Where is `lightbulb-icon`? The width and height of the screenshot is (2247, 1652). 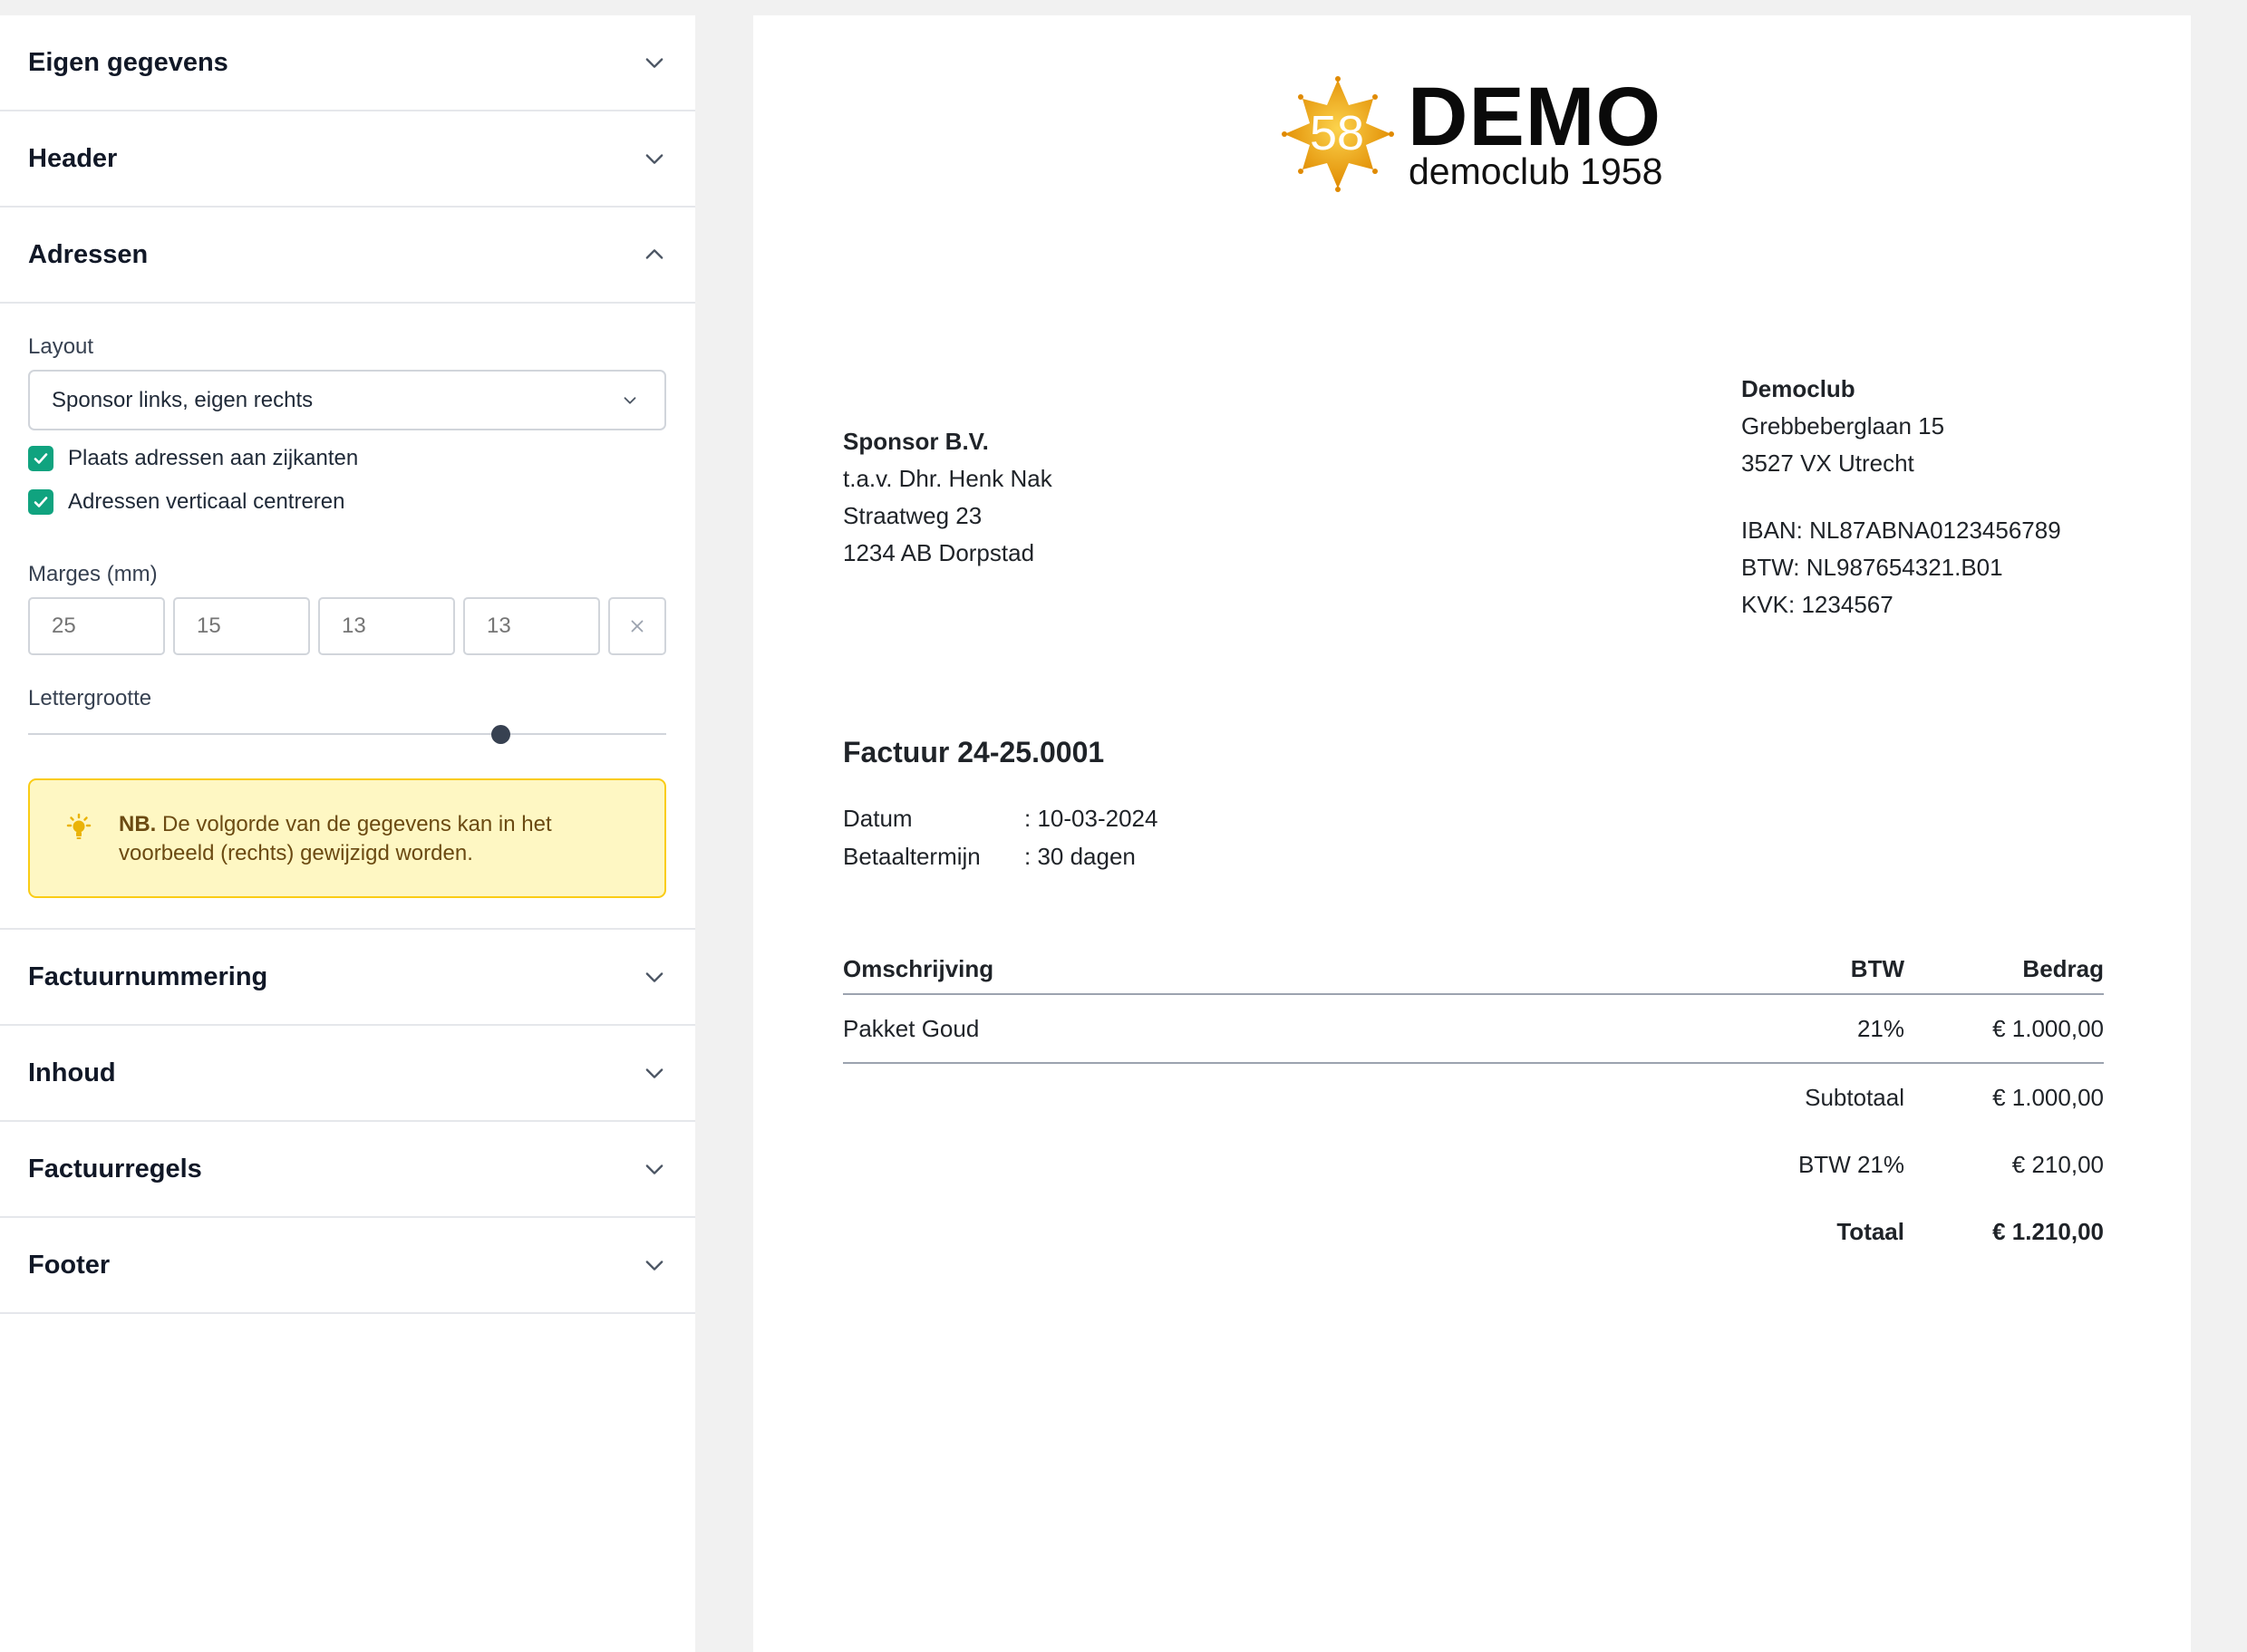 lightbulb-icon is located at coordinates (79, 826).